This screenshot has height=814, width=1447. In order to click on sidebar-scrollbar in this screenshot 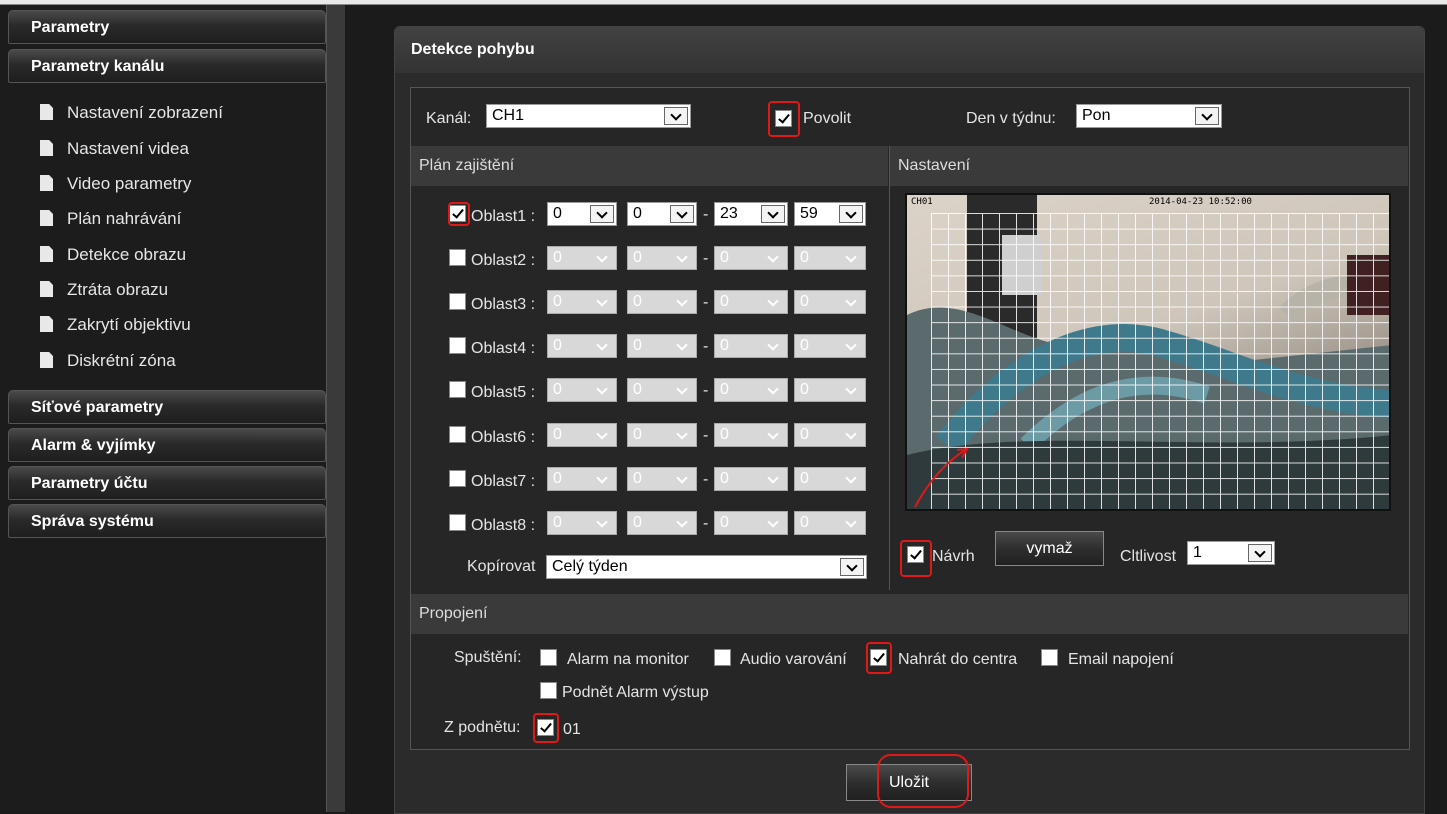, I will do `click(335, 408)`.